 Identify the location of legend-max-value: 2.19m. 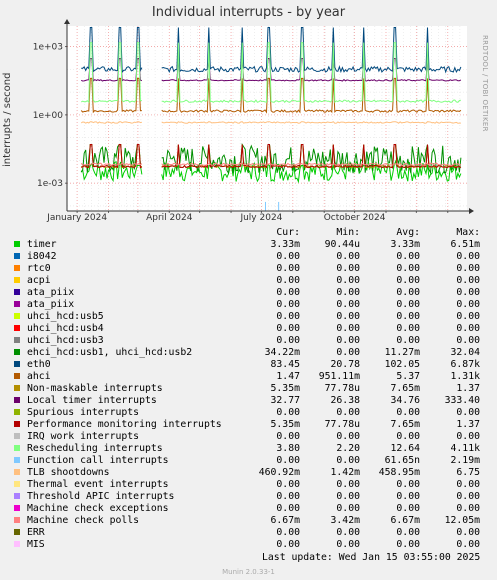
(465, 460).